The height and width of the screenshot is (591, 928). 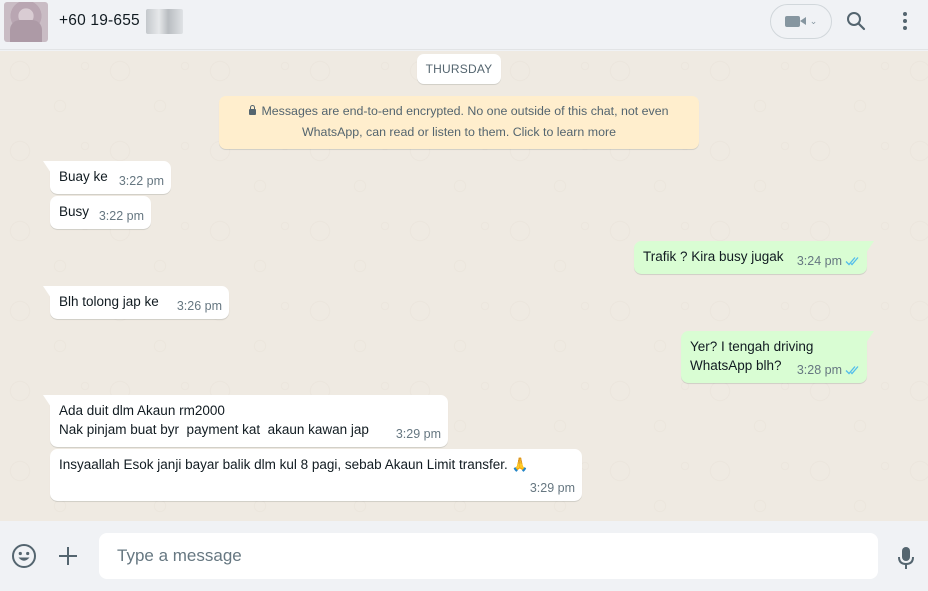 I want to click on message-input, so click(x=488, y=556).